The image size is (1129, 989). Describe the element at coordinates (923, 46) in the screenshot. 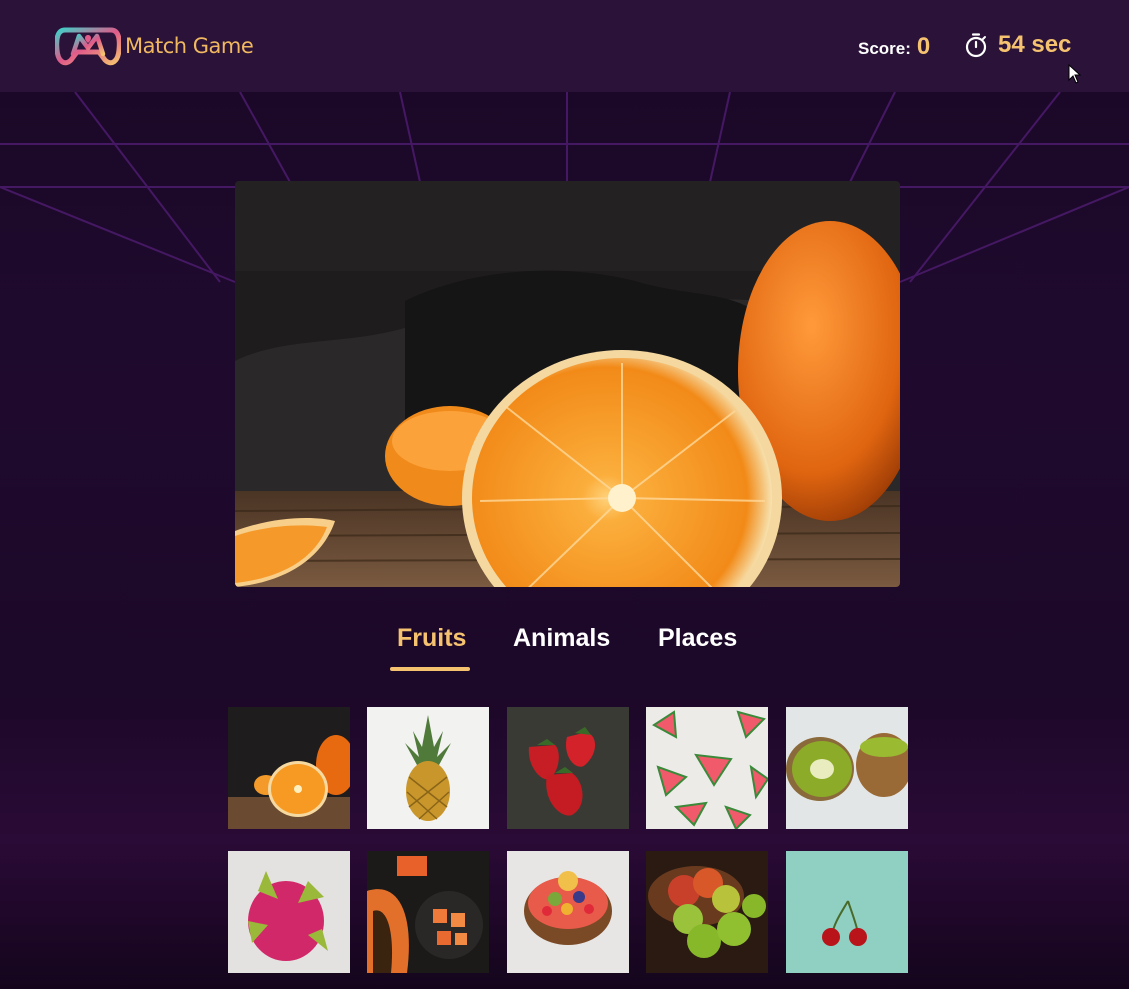

I see `score-value: 0` at that location.